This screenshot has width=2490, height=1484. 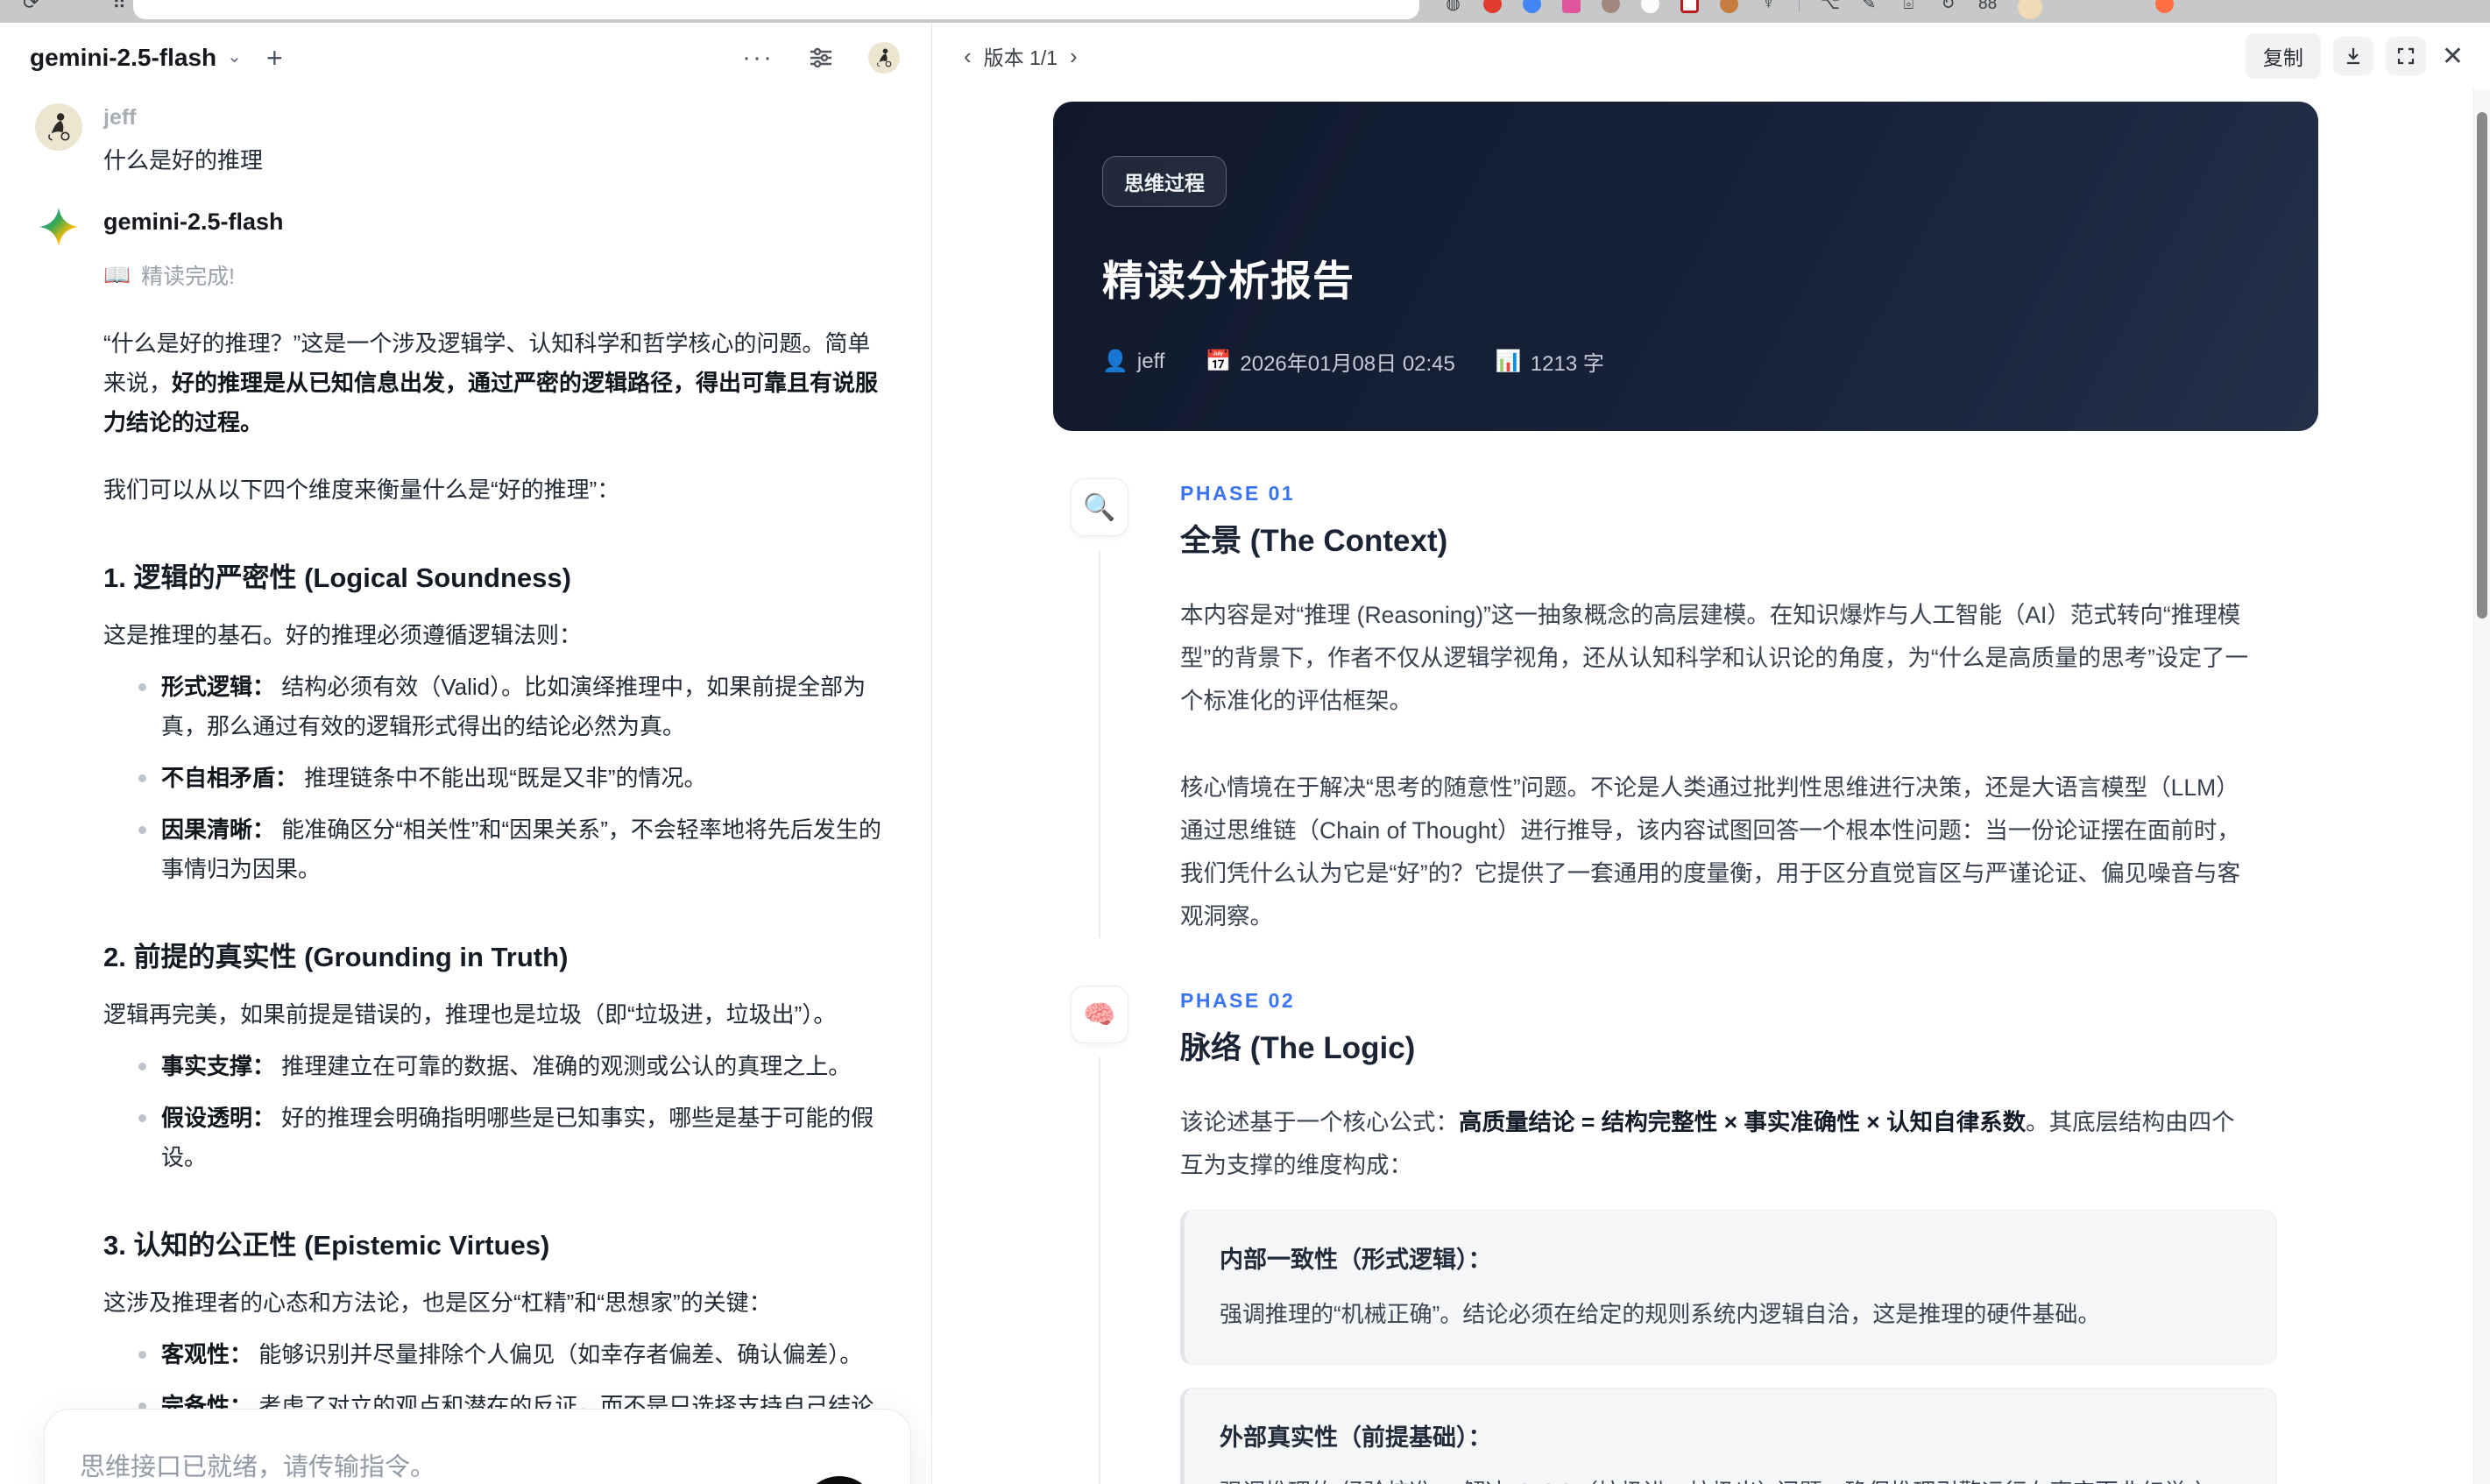 What do you see at coordinates (336, 957) in the screenshot?
I see `section-heading: 2. 前提的真实性 (Grounding in Truth)` at bounding box center [336, 957].